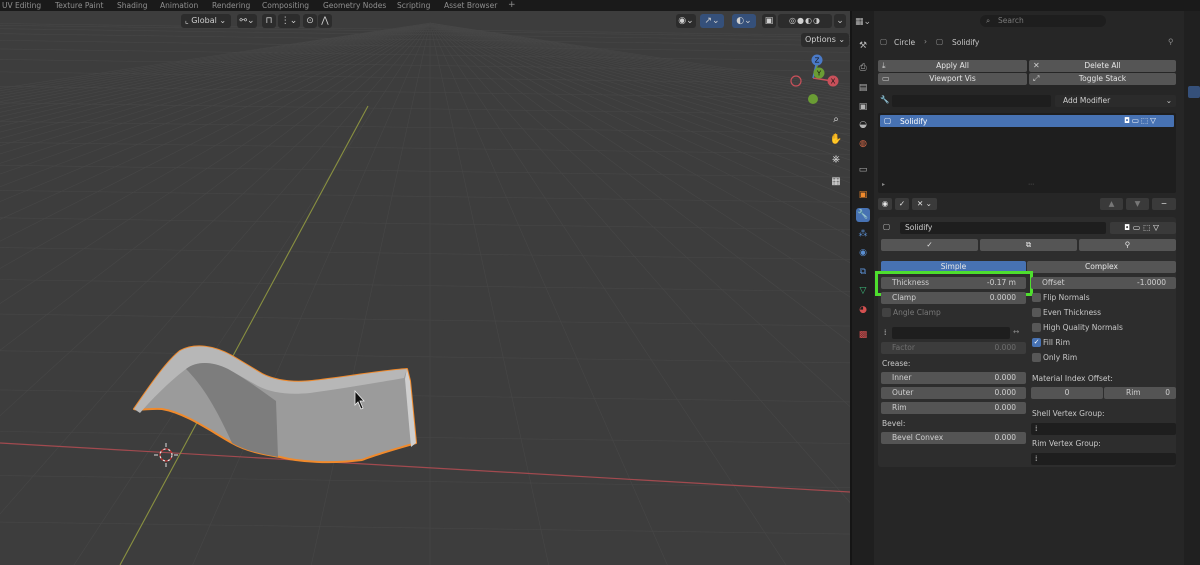  Describe the element at coordinates (863, 253) in the screenshot. I see `physics-tab-icon: ◉` at that location.